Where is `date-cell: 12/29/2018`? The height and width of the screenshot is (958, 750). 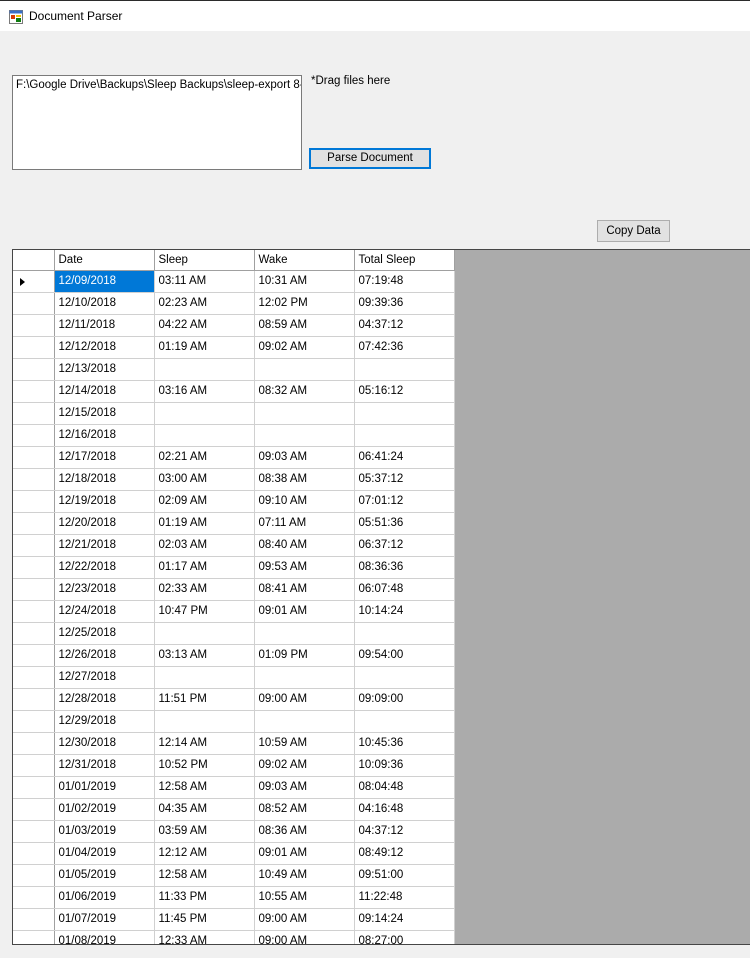
date-cell: 12/29/2018 is located at coordinates (104, 721).